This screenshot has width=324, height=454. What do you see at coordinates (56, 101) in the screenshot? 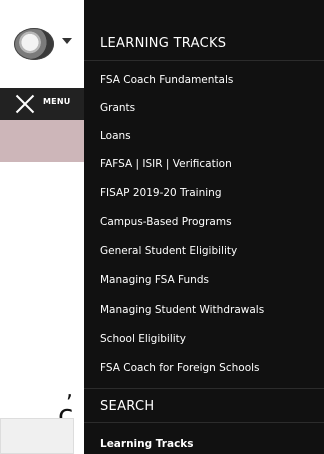
I see `menu-button-label: MENU` at bounding box center [56, 101].